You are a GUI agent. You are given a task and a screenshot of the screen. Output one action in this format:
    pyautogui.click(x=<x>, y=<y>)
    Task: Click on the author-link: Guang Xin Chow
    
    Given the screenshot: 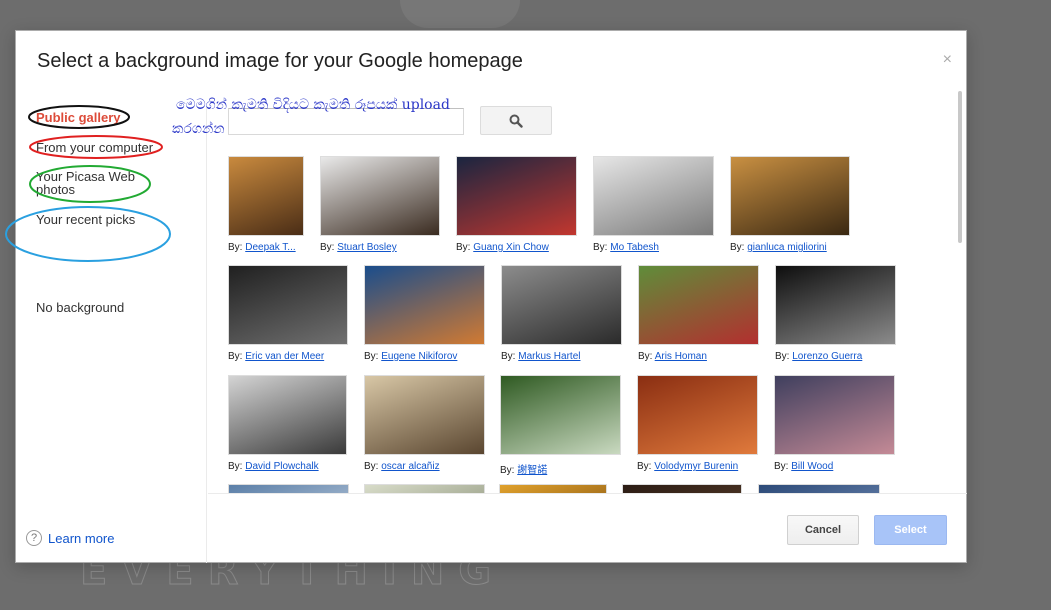 What is the action you would take?
    pyautogui.click(x=511, y=247)
    